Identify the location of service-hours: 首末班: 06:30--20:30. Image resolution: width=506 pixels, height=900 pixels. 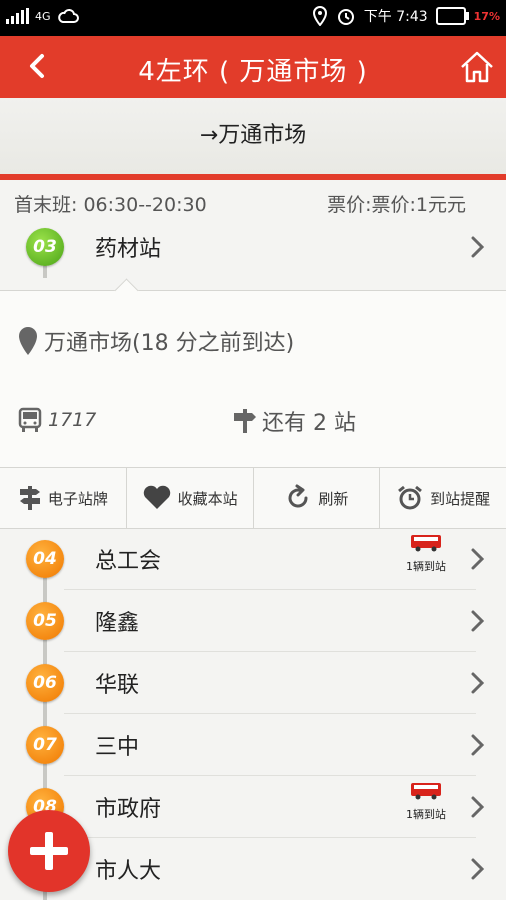
(110, 205).